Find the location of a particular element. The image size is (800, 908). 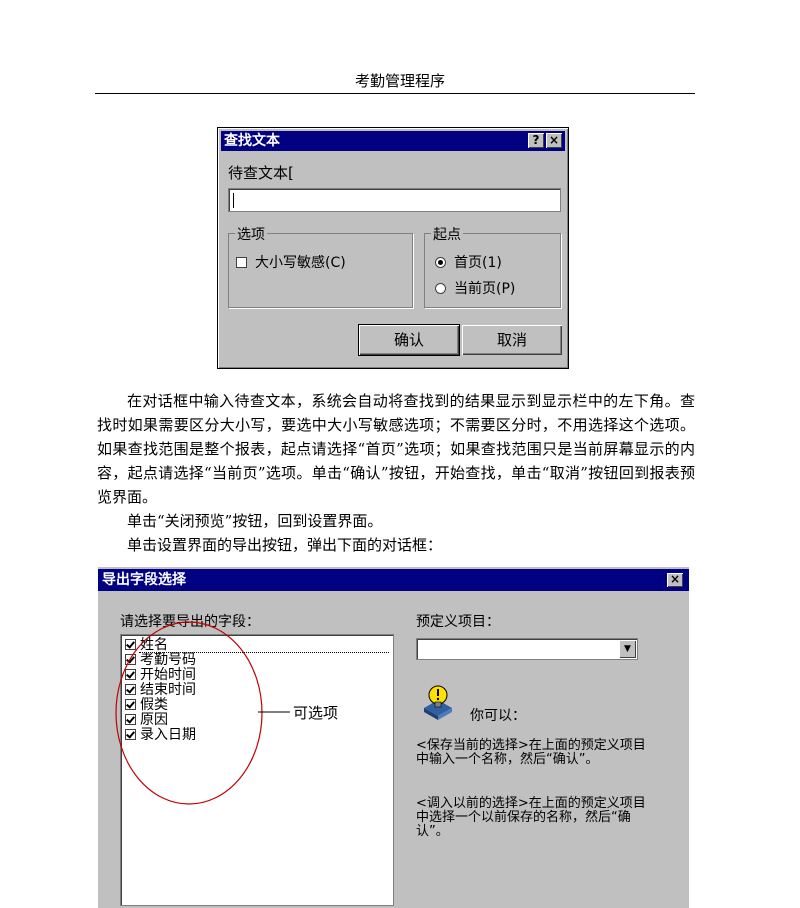

help-button: ? is located at coordinates (536, 140).